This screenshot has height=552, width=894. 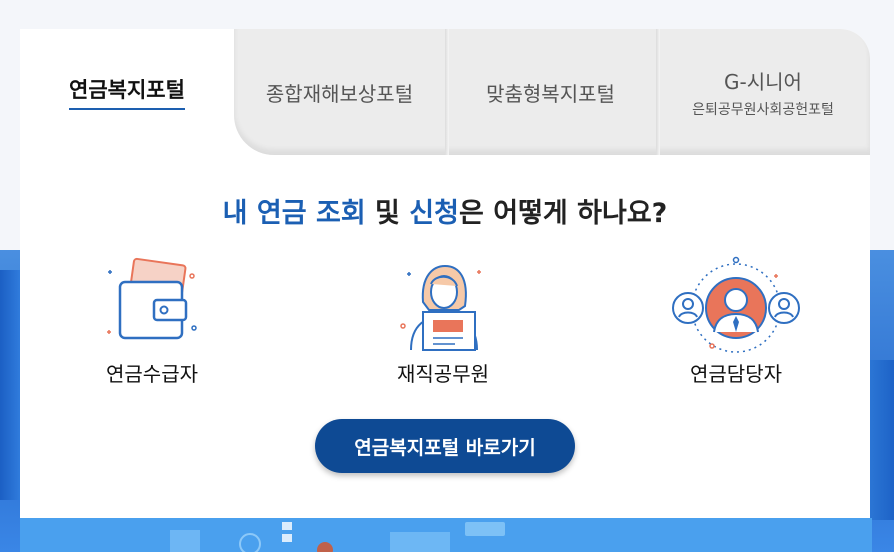 I want to click on wallet-icon, so click(x=152, y=298).